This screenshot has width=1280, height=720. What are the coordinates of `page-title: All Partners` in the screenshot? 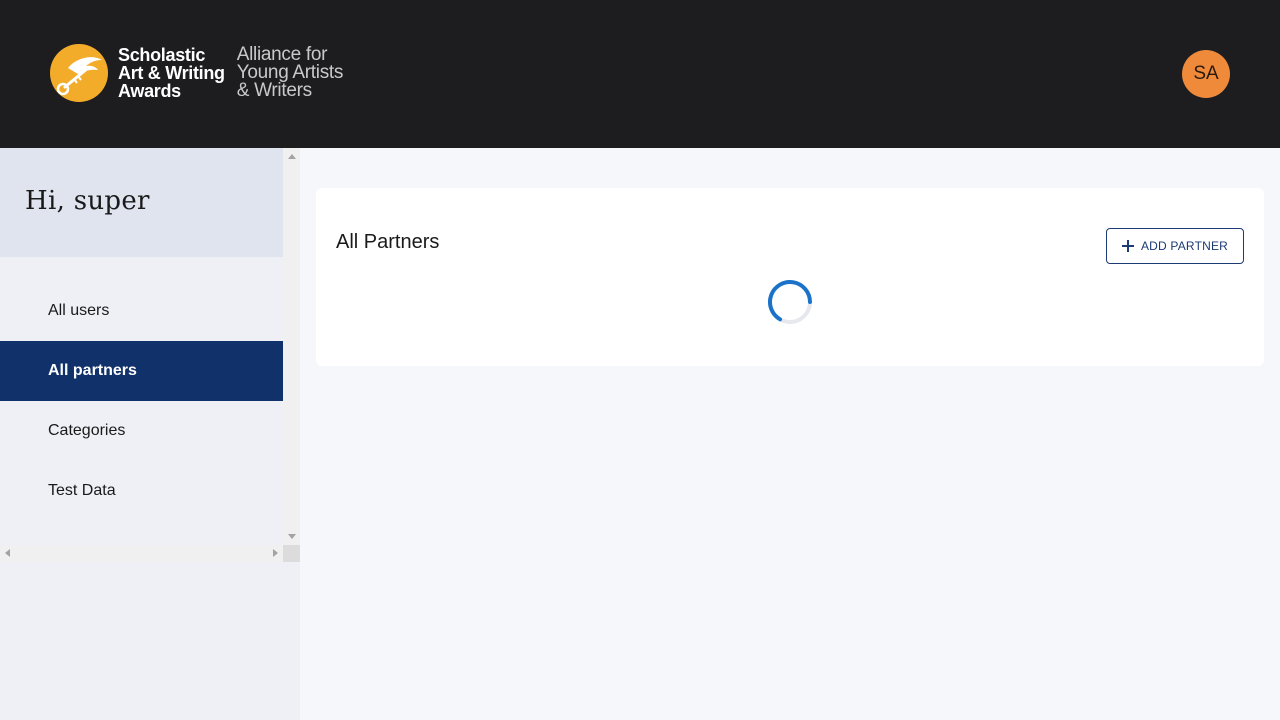 It's located at (388, 242).